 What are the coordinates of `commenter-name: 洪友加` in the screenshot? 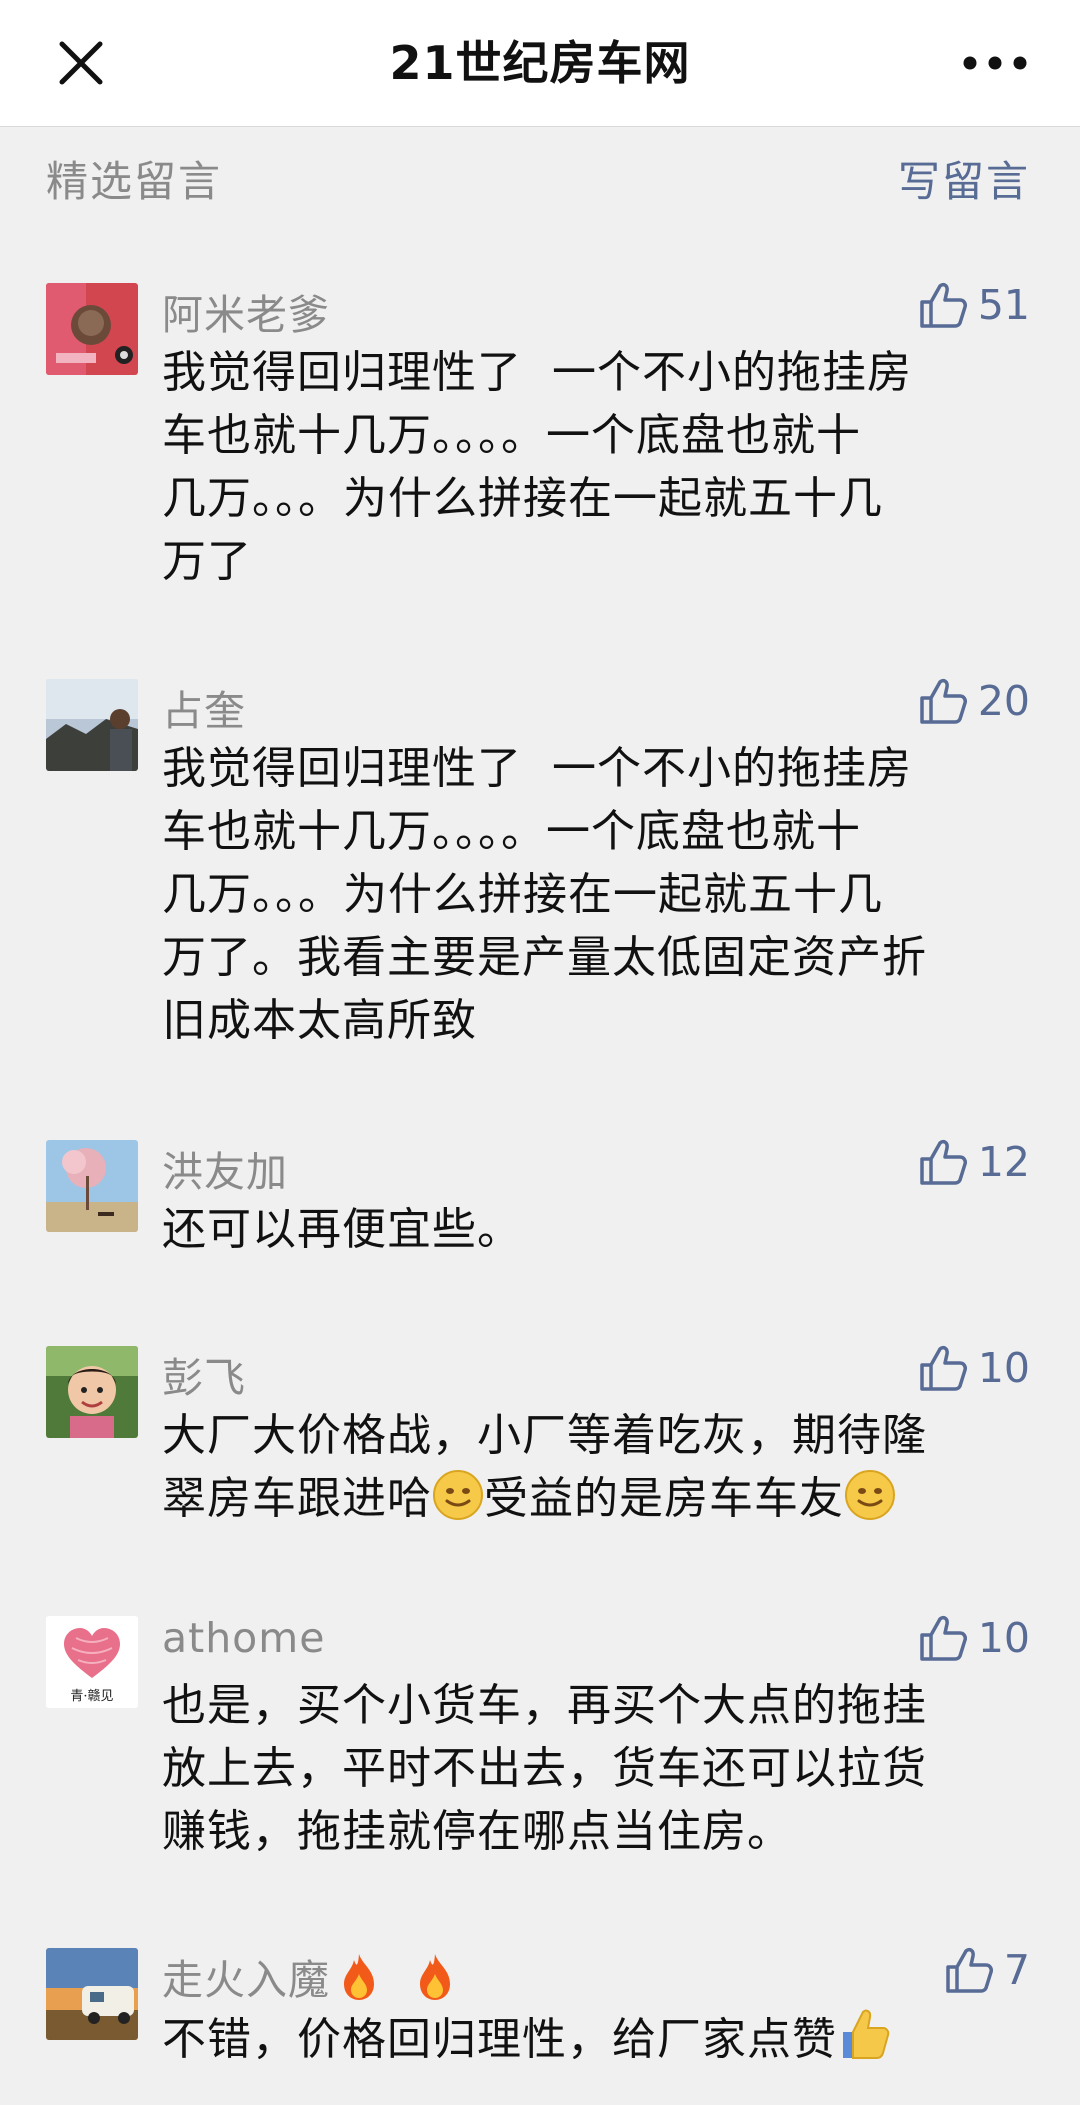 It's located at (225, 1172).